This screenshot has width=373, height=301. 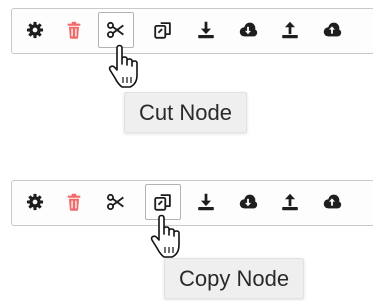 I want to click on copy-button, so click(x=163, y=30).